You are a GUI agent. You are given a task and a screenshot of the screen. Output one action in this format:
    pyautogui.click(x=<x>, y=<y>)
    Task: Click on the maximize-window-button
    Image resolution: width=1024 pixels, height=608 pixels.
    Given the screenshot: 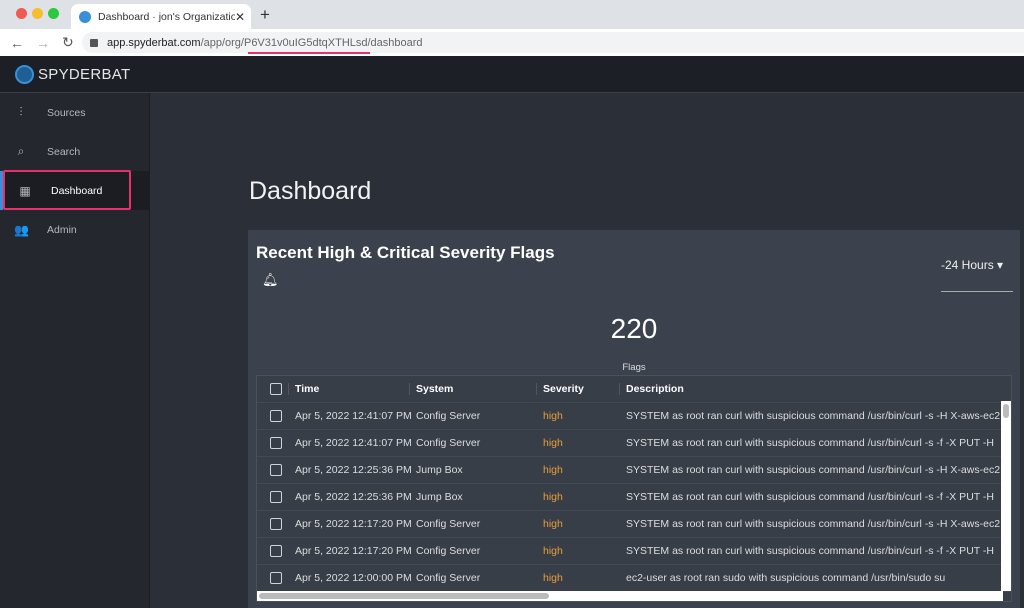 What is the action you would take?
    pyautogui.click(x=53, y=13)
    